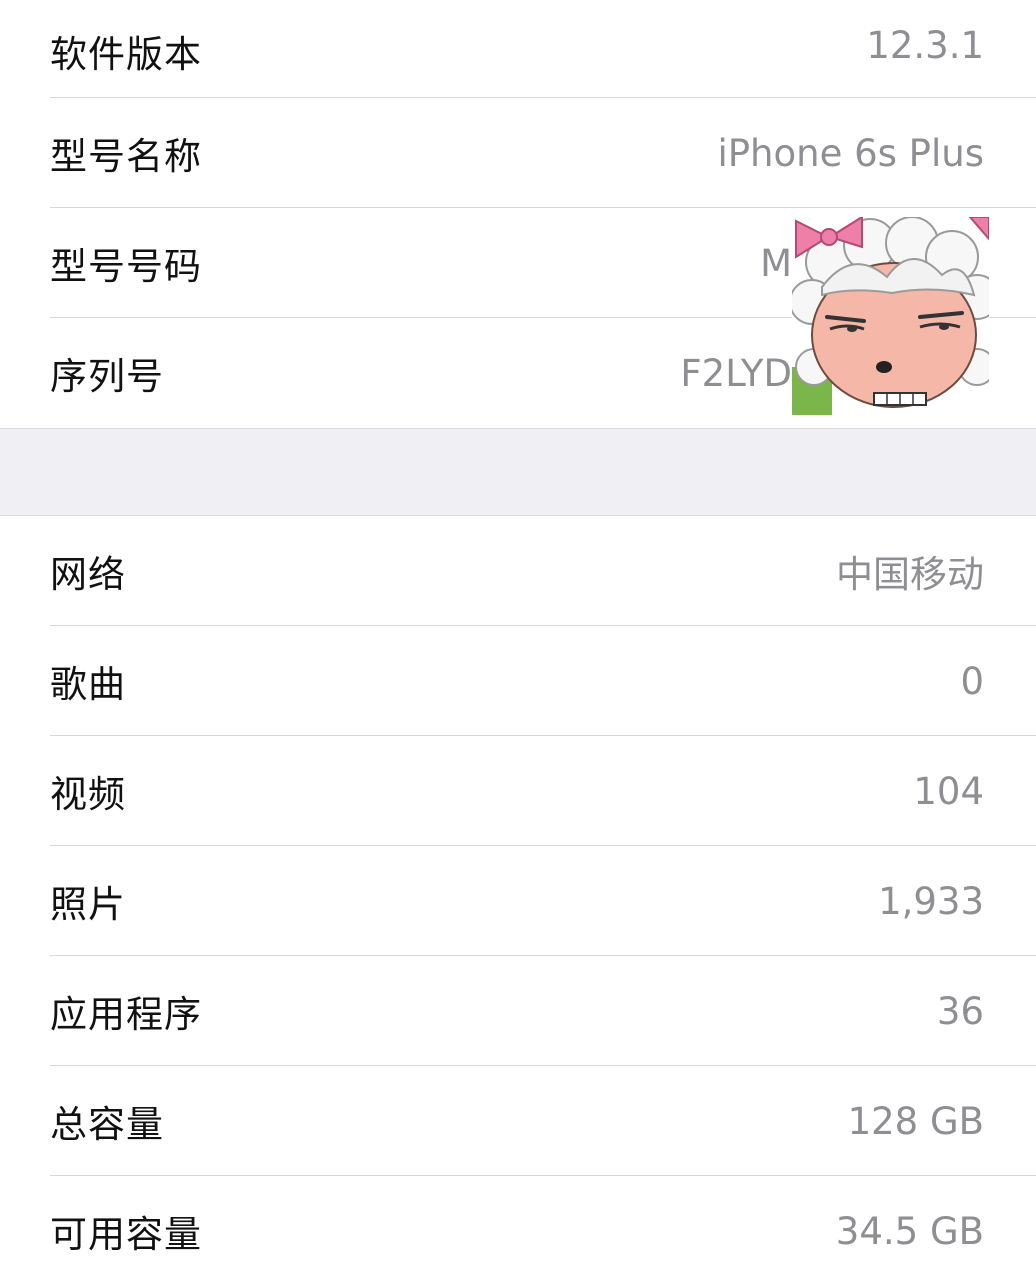 This screenshot has height=1286, width=1036. Describe the element at coordinates (88, 684) in the screenshot. I see `songs-label: 歌曲` at that location.